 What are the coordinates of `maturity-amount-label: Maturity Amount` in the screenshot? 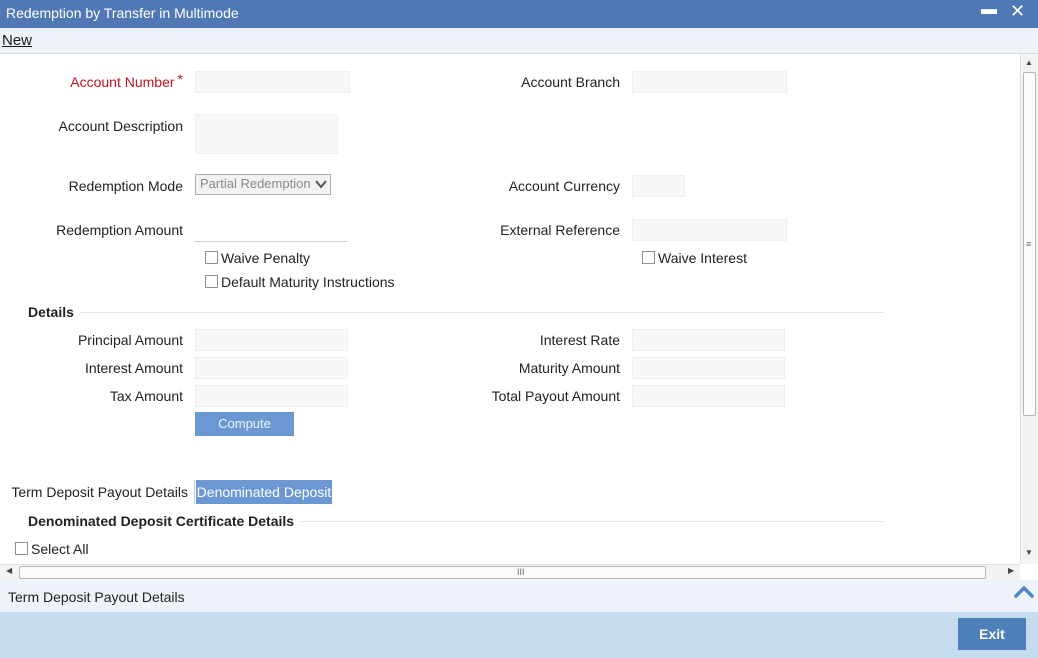 It's located at (569, 368).